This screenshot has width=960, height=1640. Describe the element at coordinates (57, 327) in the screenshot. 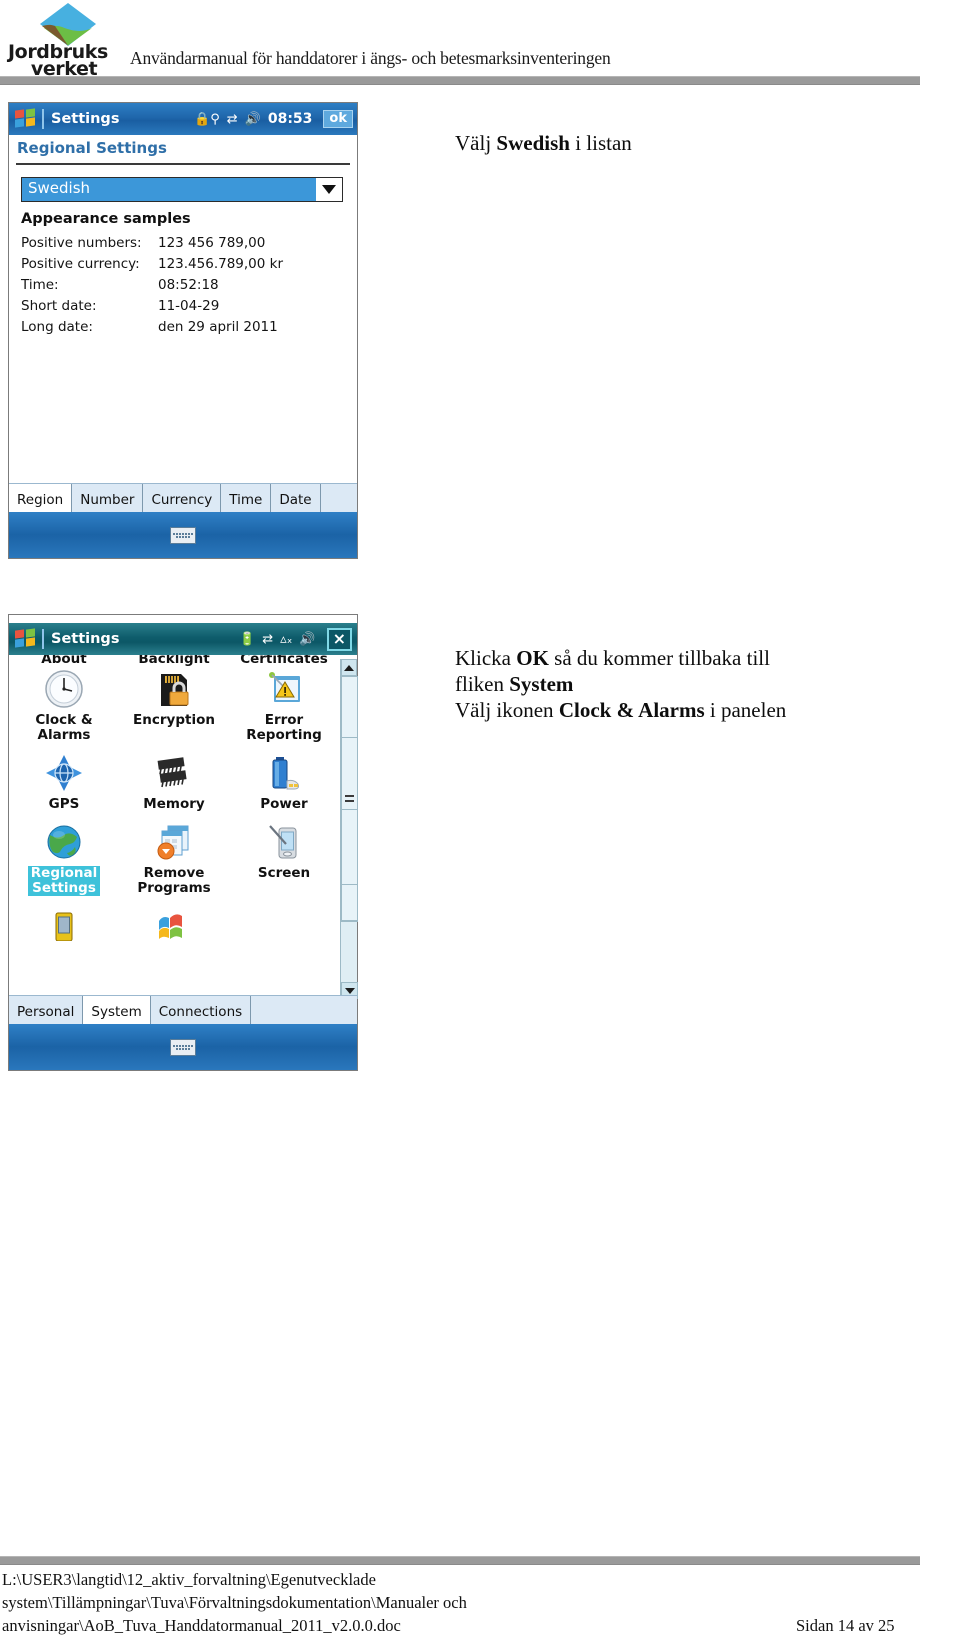

I see `sample-label: Long date:` at that location.